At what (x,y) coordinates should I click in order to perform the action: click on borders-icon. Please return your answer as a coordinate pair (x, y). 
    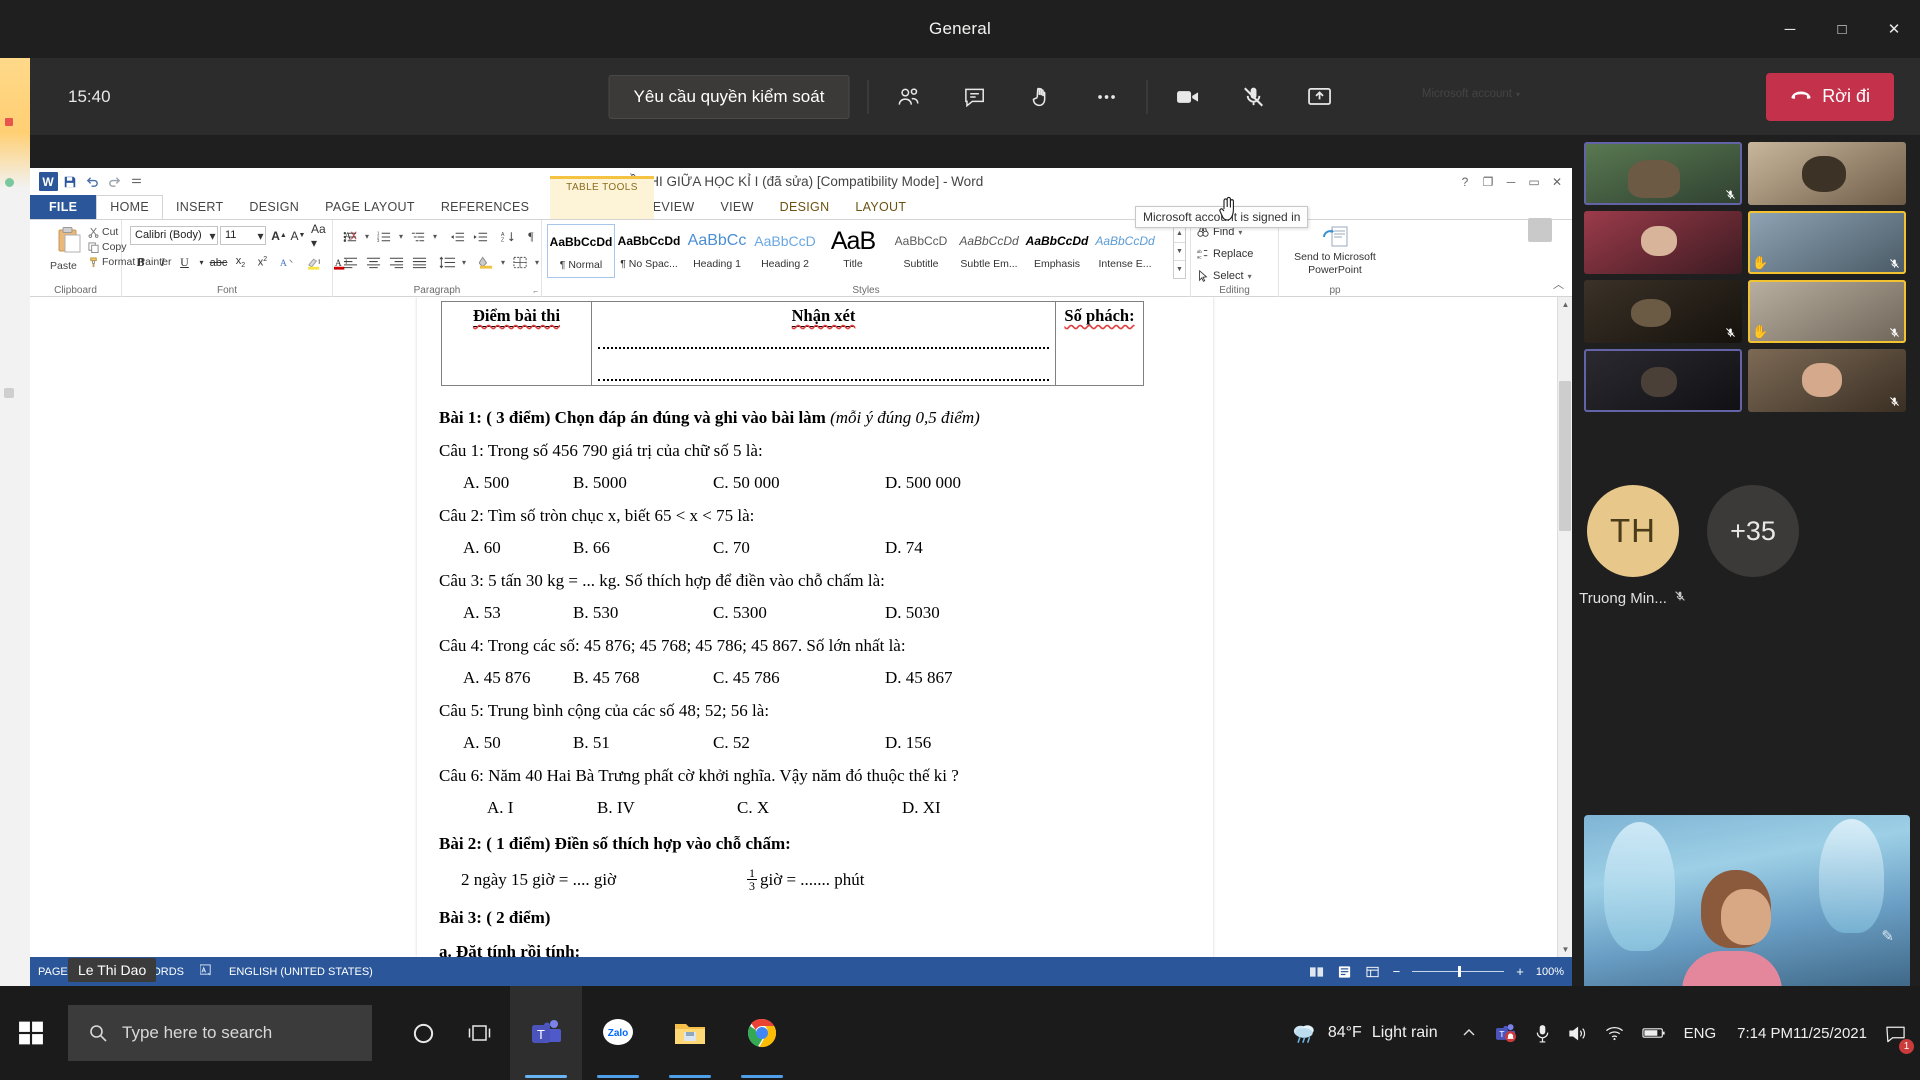
    Looking at the image, I should click on (520, 262).